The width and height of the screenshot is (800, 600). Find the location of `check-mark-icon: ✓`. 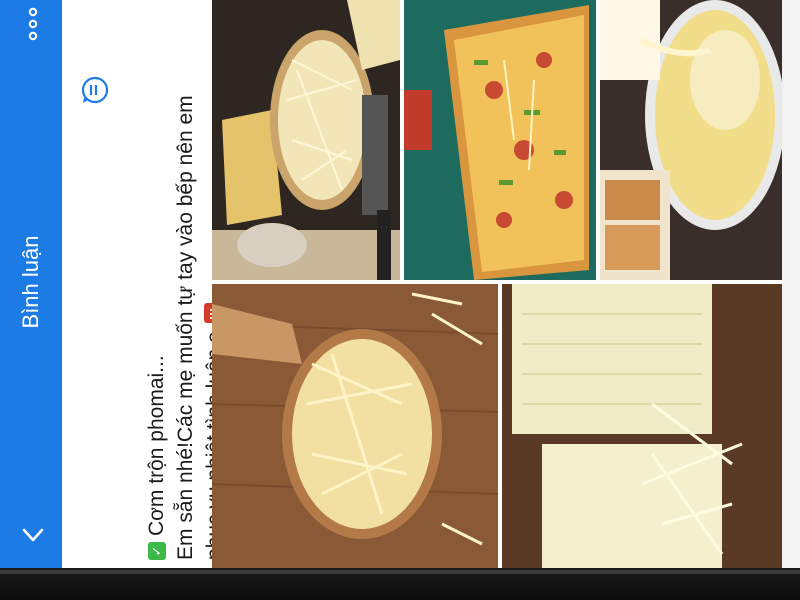

check-mark-icon: ✓ is located at coordinates (157, 551).